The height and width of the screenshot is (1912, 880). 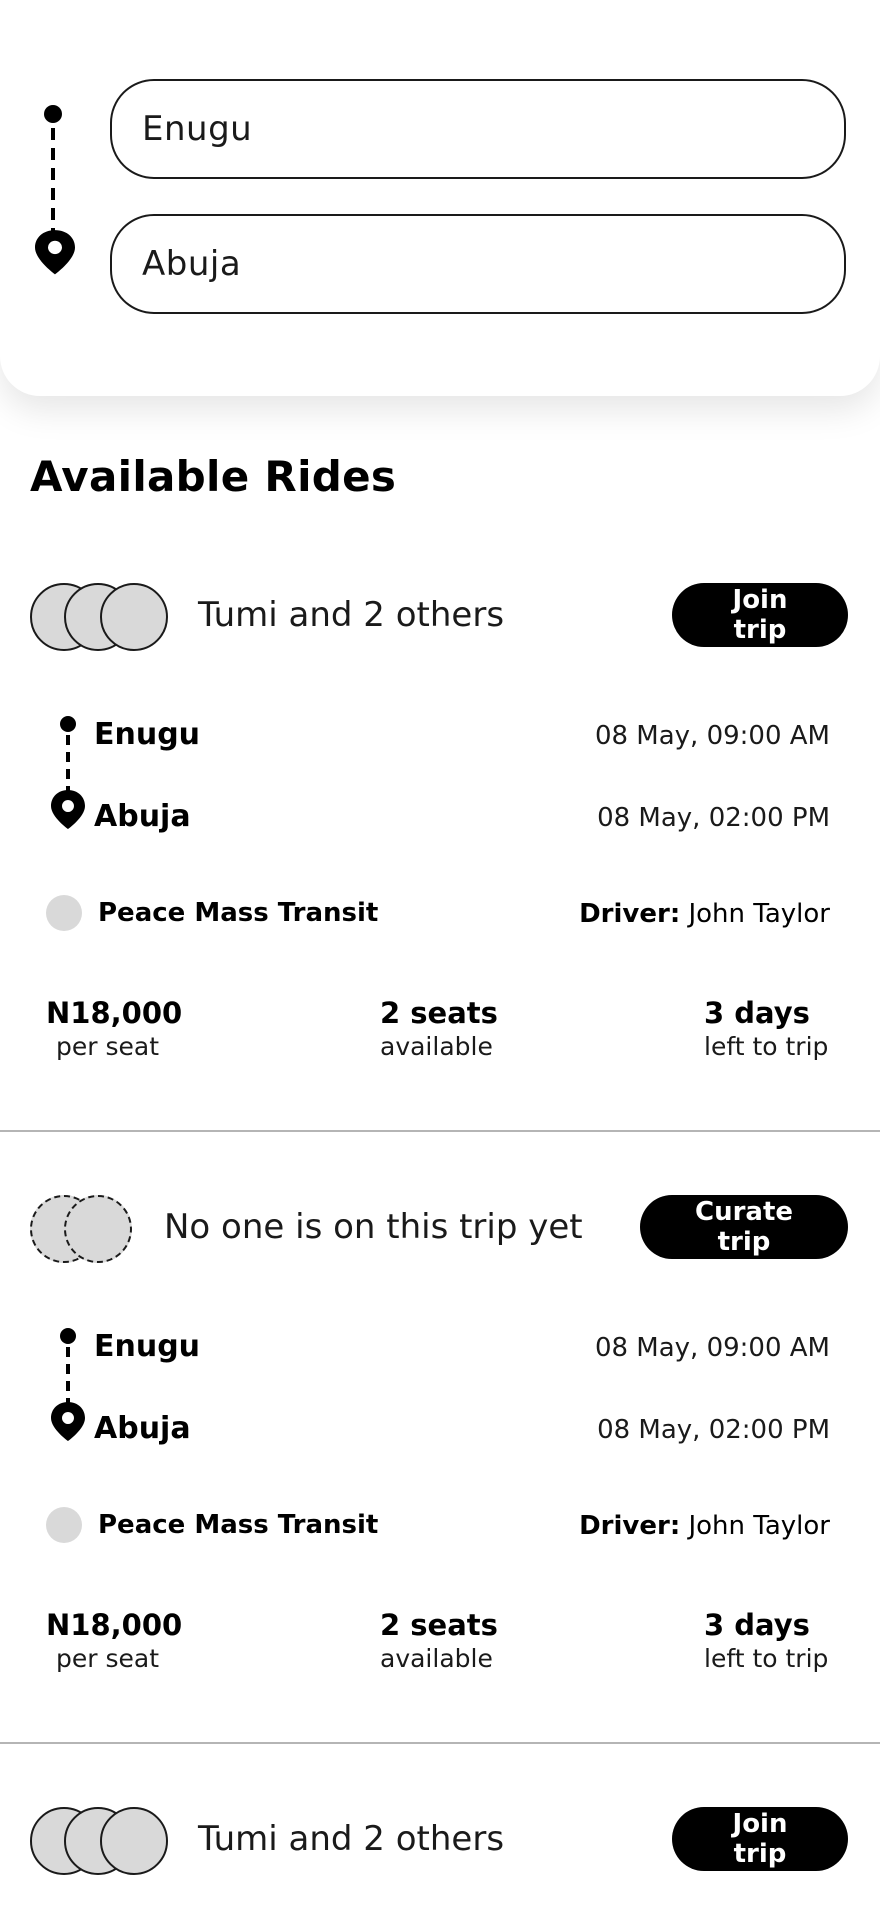 I want to click on destination-input-value: Abuja, so click(x=192, y=264).